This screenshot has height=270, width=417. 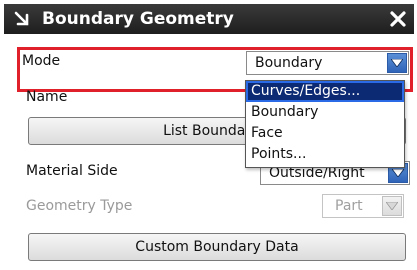 I want to click on close-icon, so click(x=398, y=19).